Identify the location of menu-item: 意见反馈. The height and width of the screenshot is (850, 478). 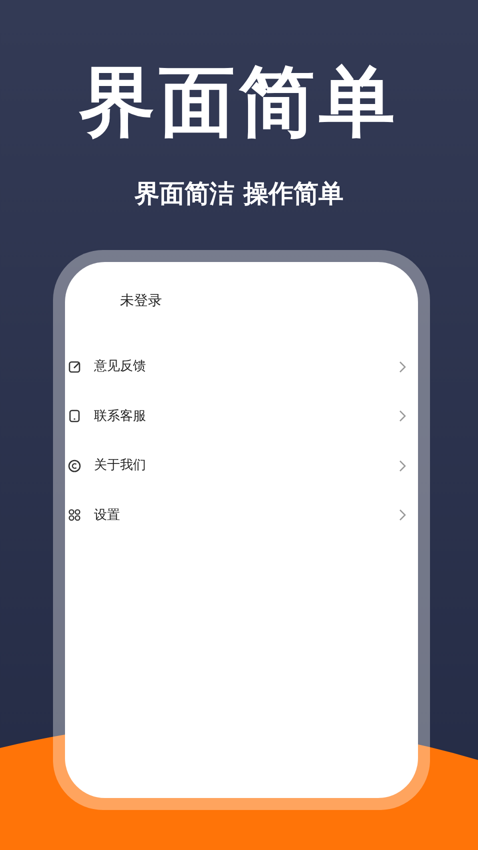
(241, 367).